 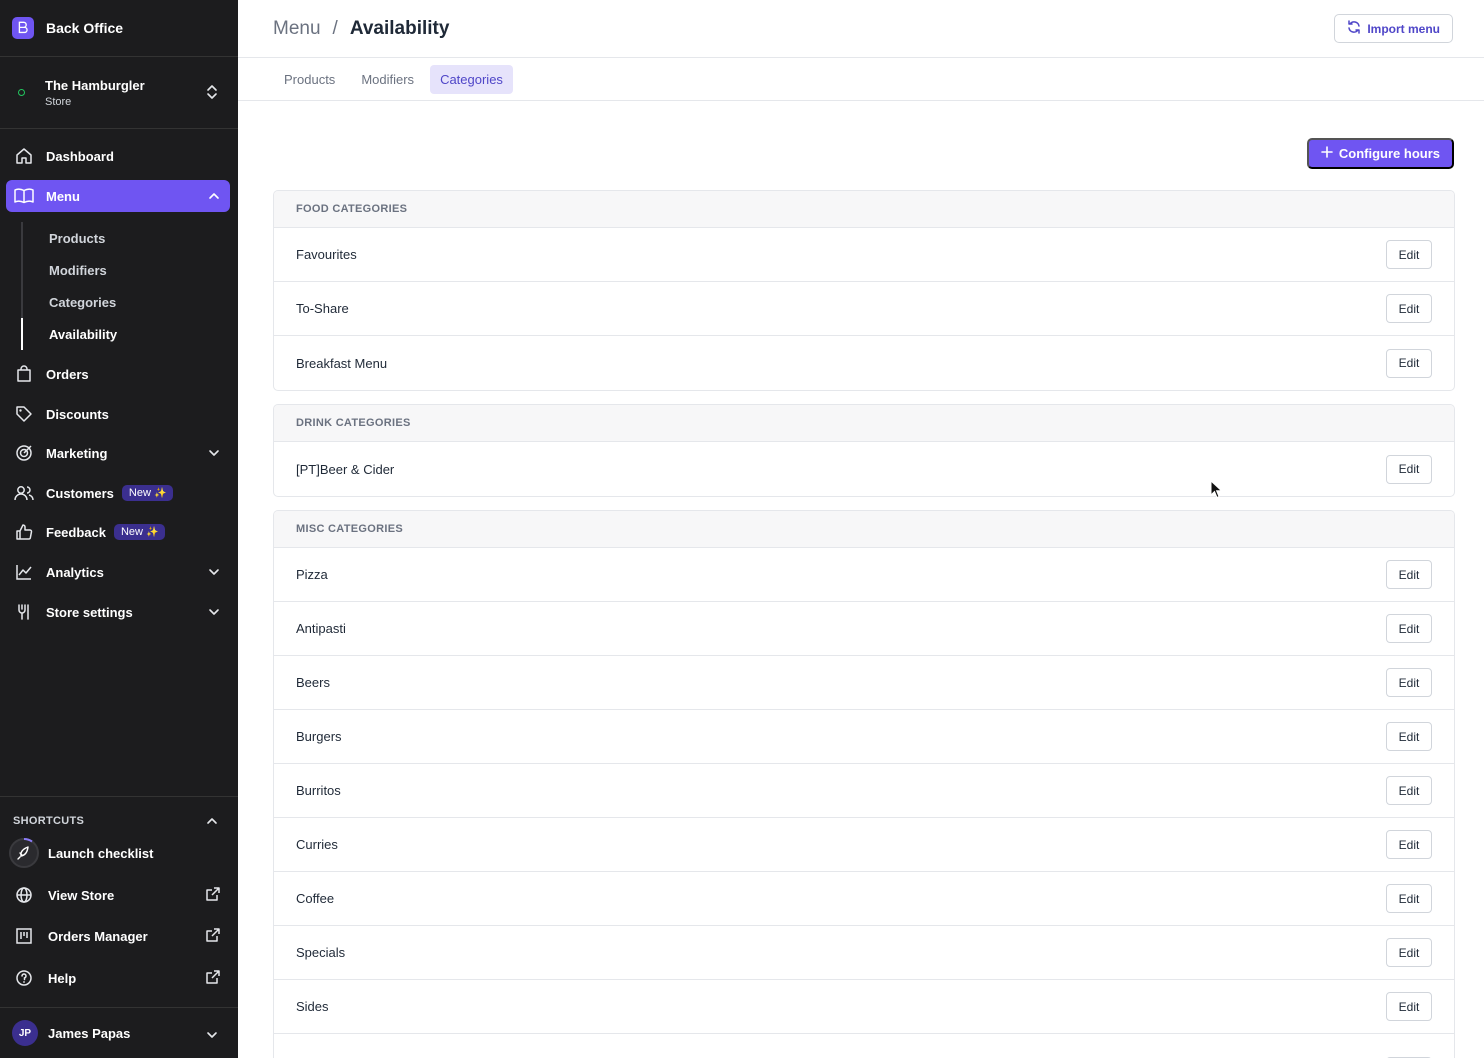 What do you see at coordinates (864, 953) in the screenshot?
I see `list-item: Specials Edit` at bounding box center [864, 953].